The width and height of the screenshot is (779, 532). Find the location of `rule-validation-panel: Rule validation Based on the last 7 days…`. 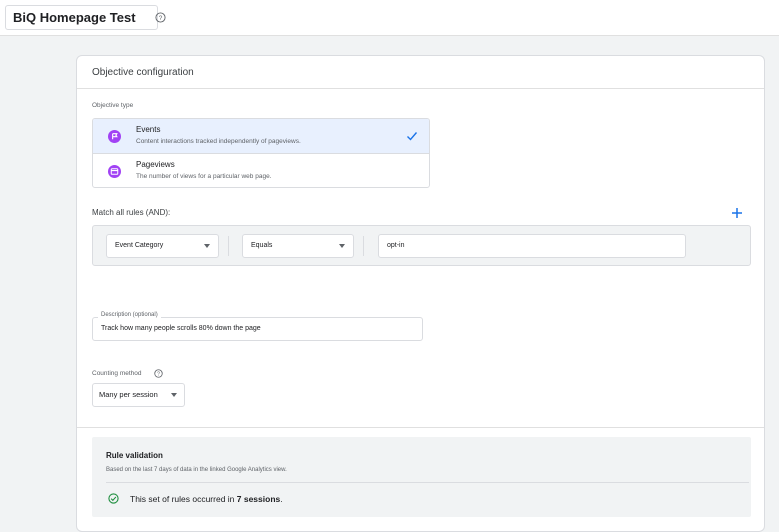

rule-validation-panel: Rule validation Based on the last 7 days… is located at coordinates (421, 477).